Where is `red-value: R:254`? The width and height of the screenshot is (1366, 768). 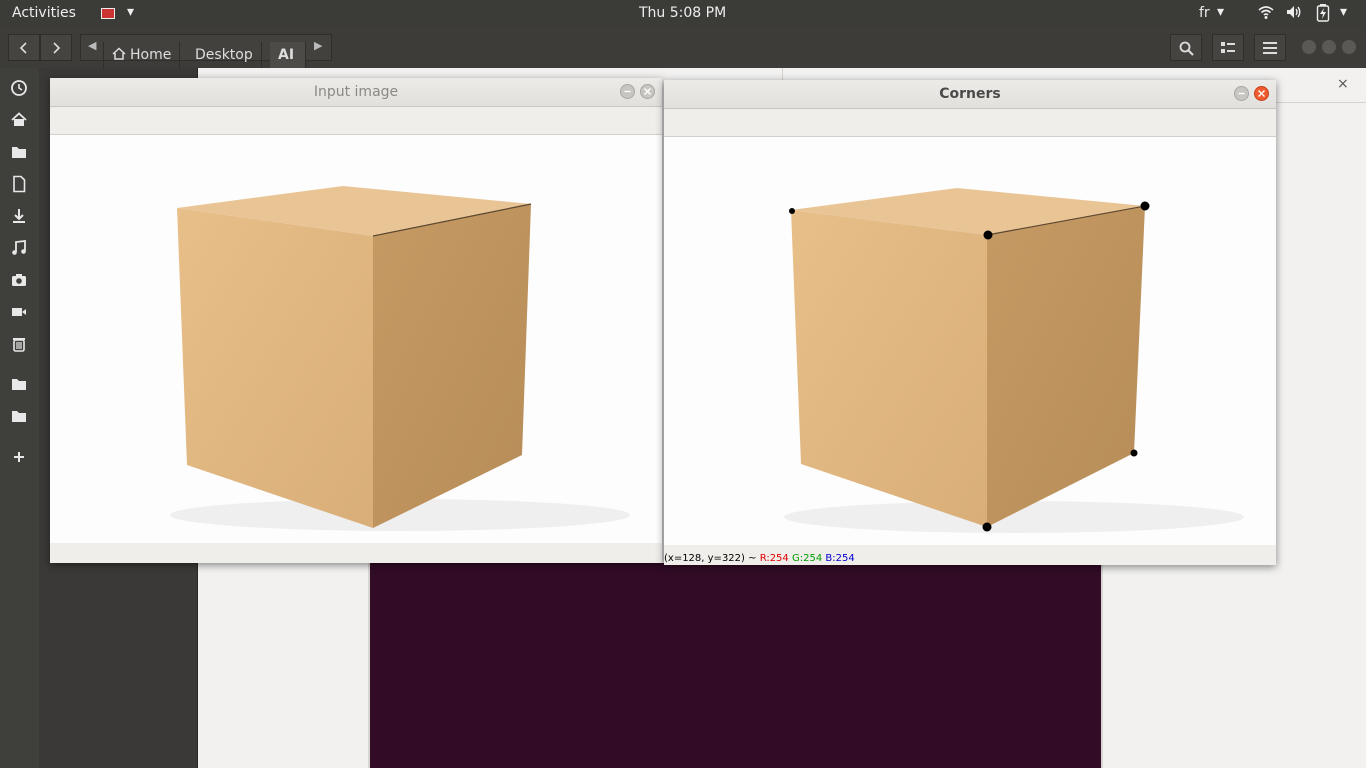
red-value: R:254 is located at coordinates (774, 558).